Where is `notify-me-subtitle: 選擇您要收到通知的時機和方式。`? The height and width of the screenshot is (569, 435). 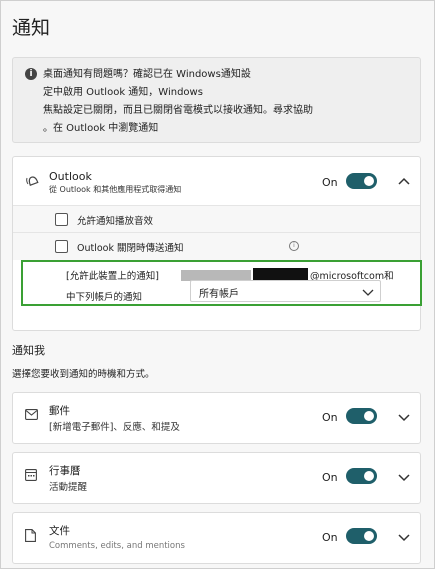
notify-me-subtitle: 選擇您要收到通知的時機和方式。 is located at coordinates (83, 374).